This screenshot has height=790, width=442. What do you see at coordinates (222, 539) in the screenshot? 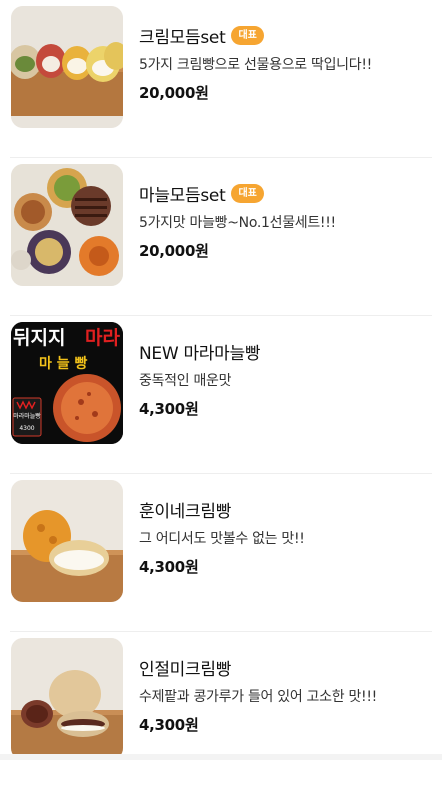
I see `item-description: 그 어디서도 맛볼수 없는 맛!!` at bounding box center [222, 539].